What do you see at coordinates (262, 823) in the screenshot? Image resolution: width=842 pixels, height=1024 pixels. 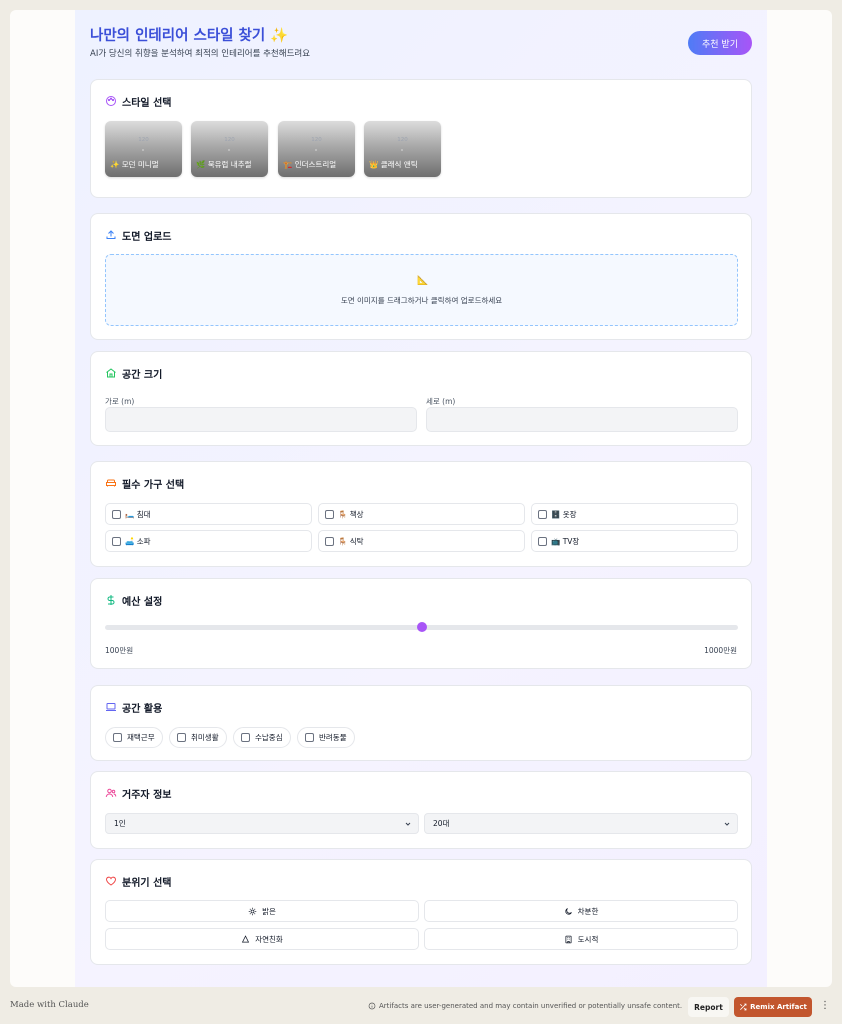 I see `resident-count-select: 1인` at bounding box center [262, 823].